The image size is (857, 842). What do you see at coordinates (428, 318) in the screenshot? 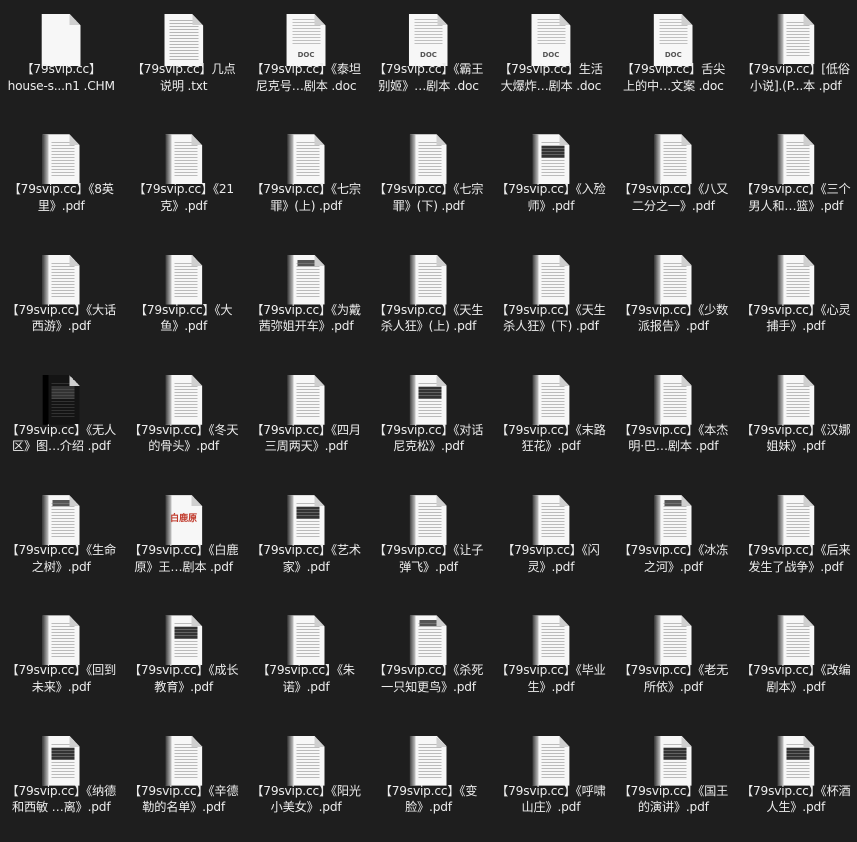
I see `file-name-label: 【79svip.cc】《天生 杀人狂》(上) .pdf` at bounding box center [428, 318].